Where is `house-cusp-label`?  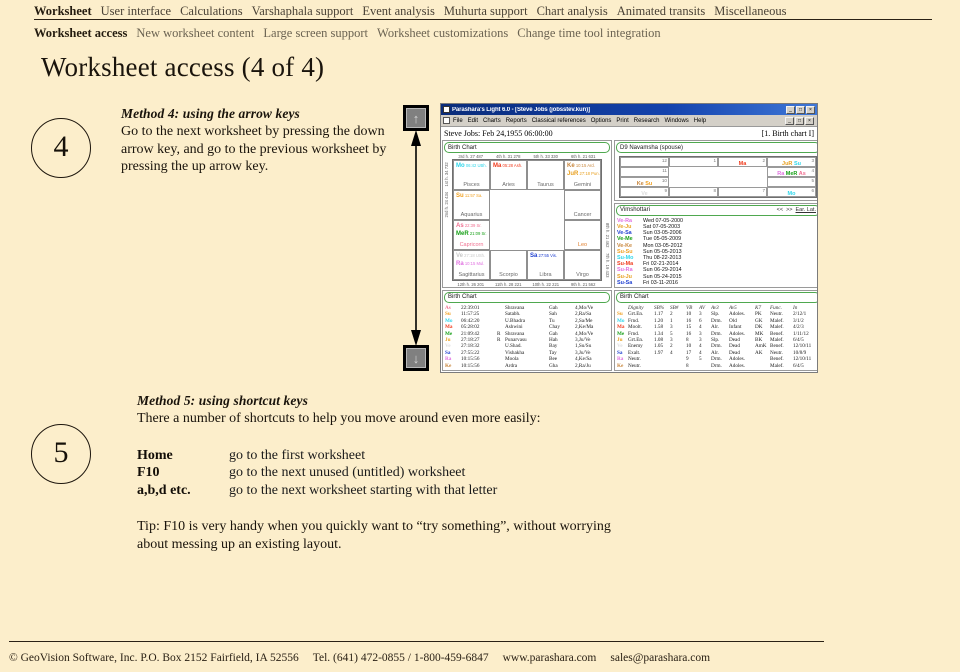 house-cusp-label is located at coordinates (607, 174).